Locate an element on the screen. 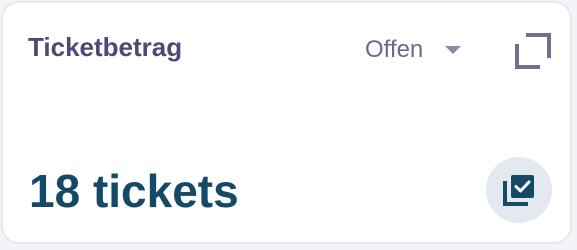  status-filter-dropdown: Offen is located at coordinates (413, 50).